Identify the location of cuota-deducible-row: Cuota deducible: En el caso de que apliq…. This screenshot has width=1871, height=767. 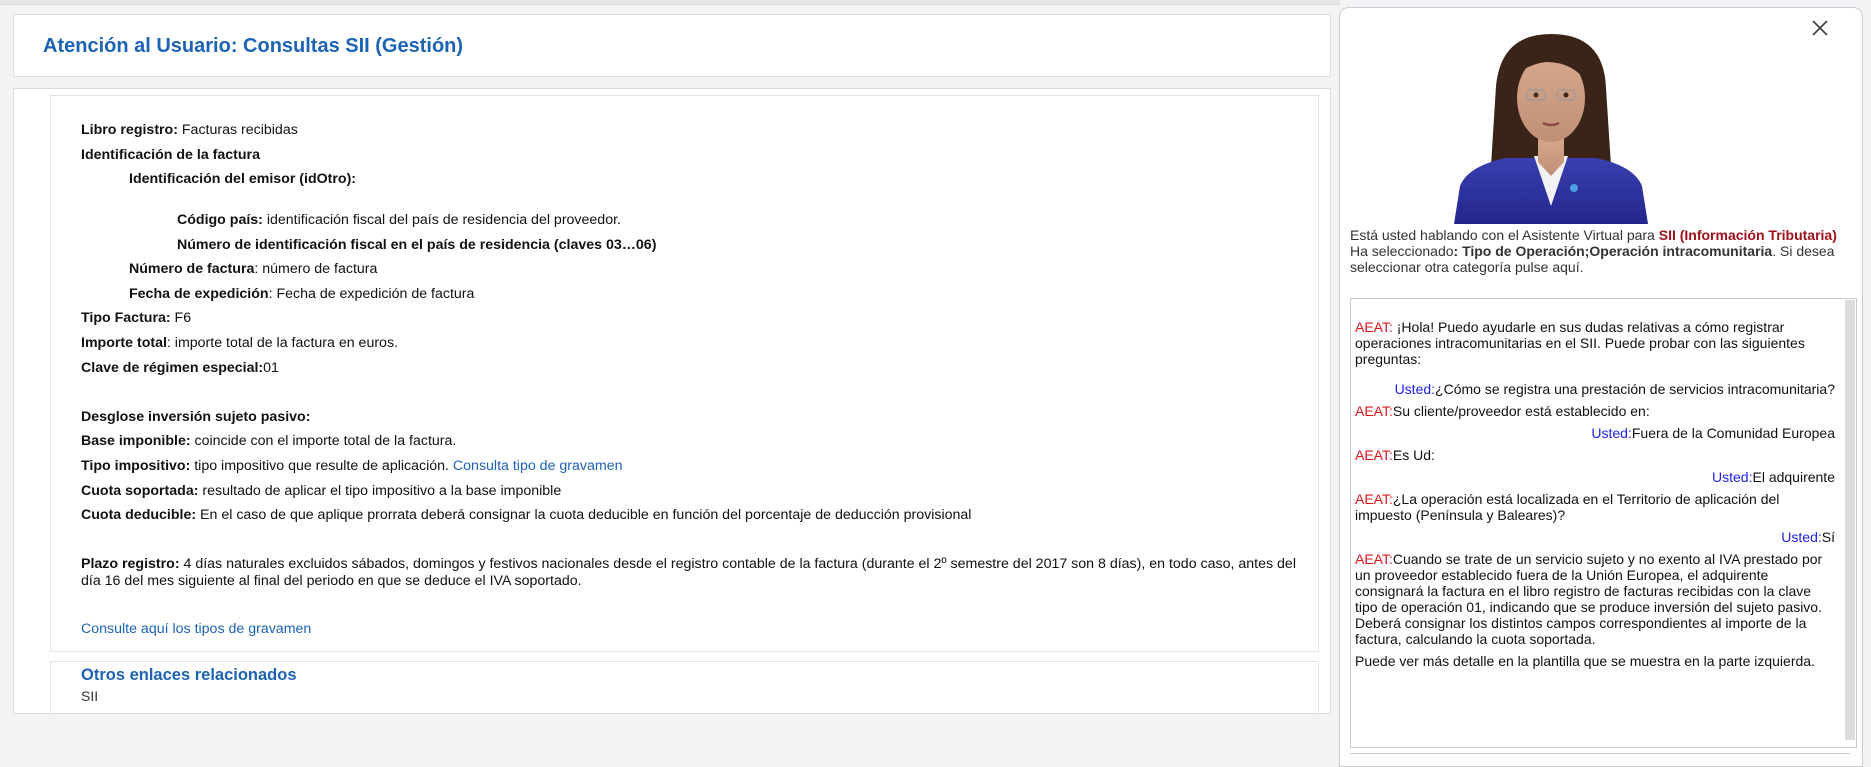
(526, 515).